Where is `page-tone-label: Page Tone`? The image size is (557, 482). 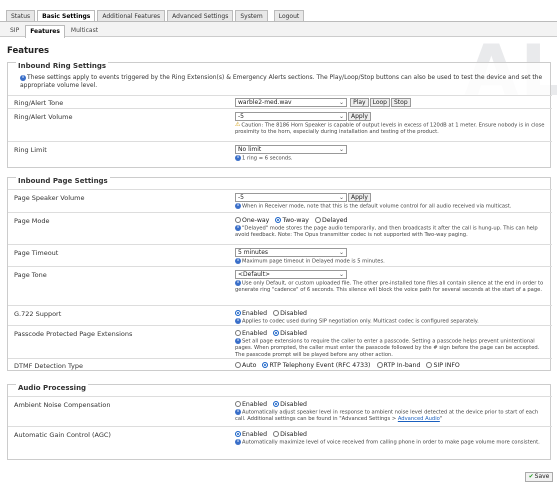 page-tone-label: Page Tone is located at coordinates (30, 275).